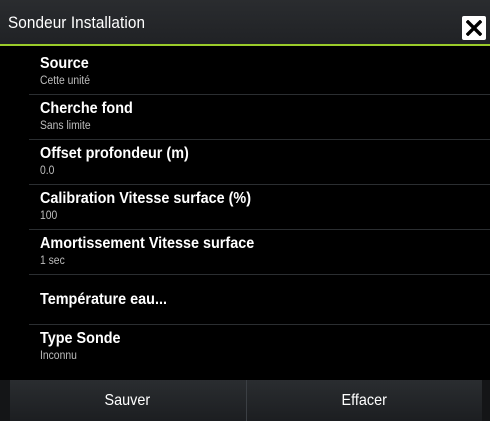 The height and width of the screenshot is (421, 490). Describe the element at coordinates (259, 207) in the screenshot. I see `speed-calibration-item: Calibration Vitesse surface (%) 100` at that location.